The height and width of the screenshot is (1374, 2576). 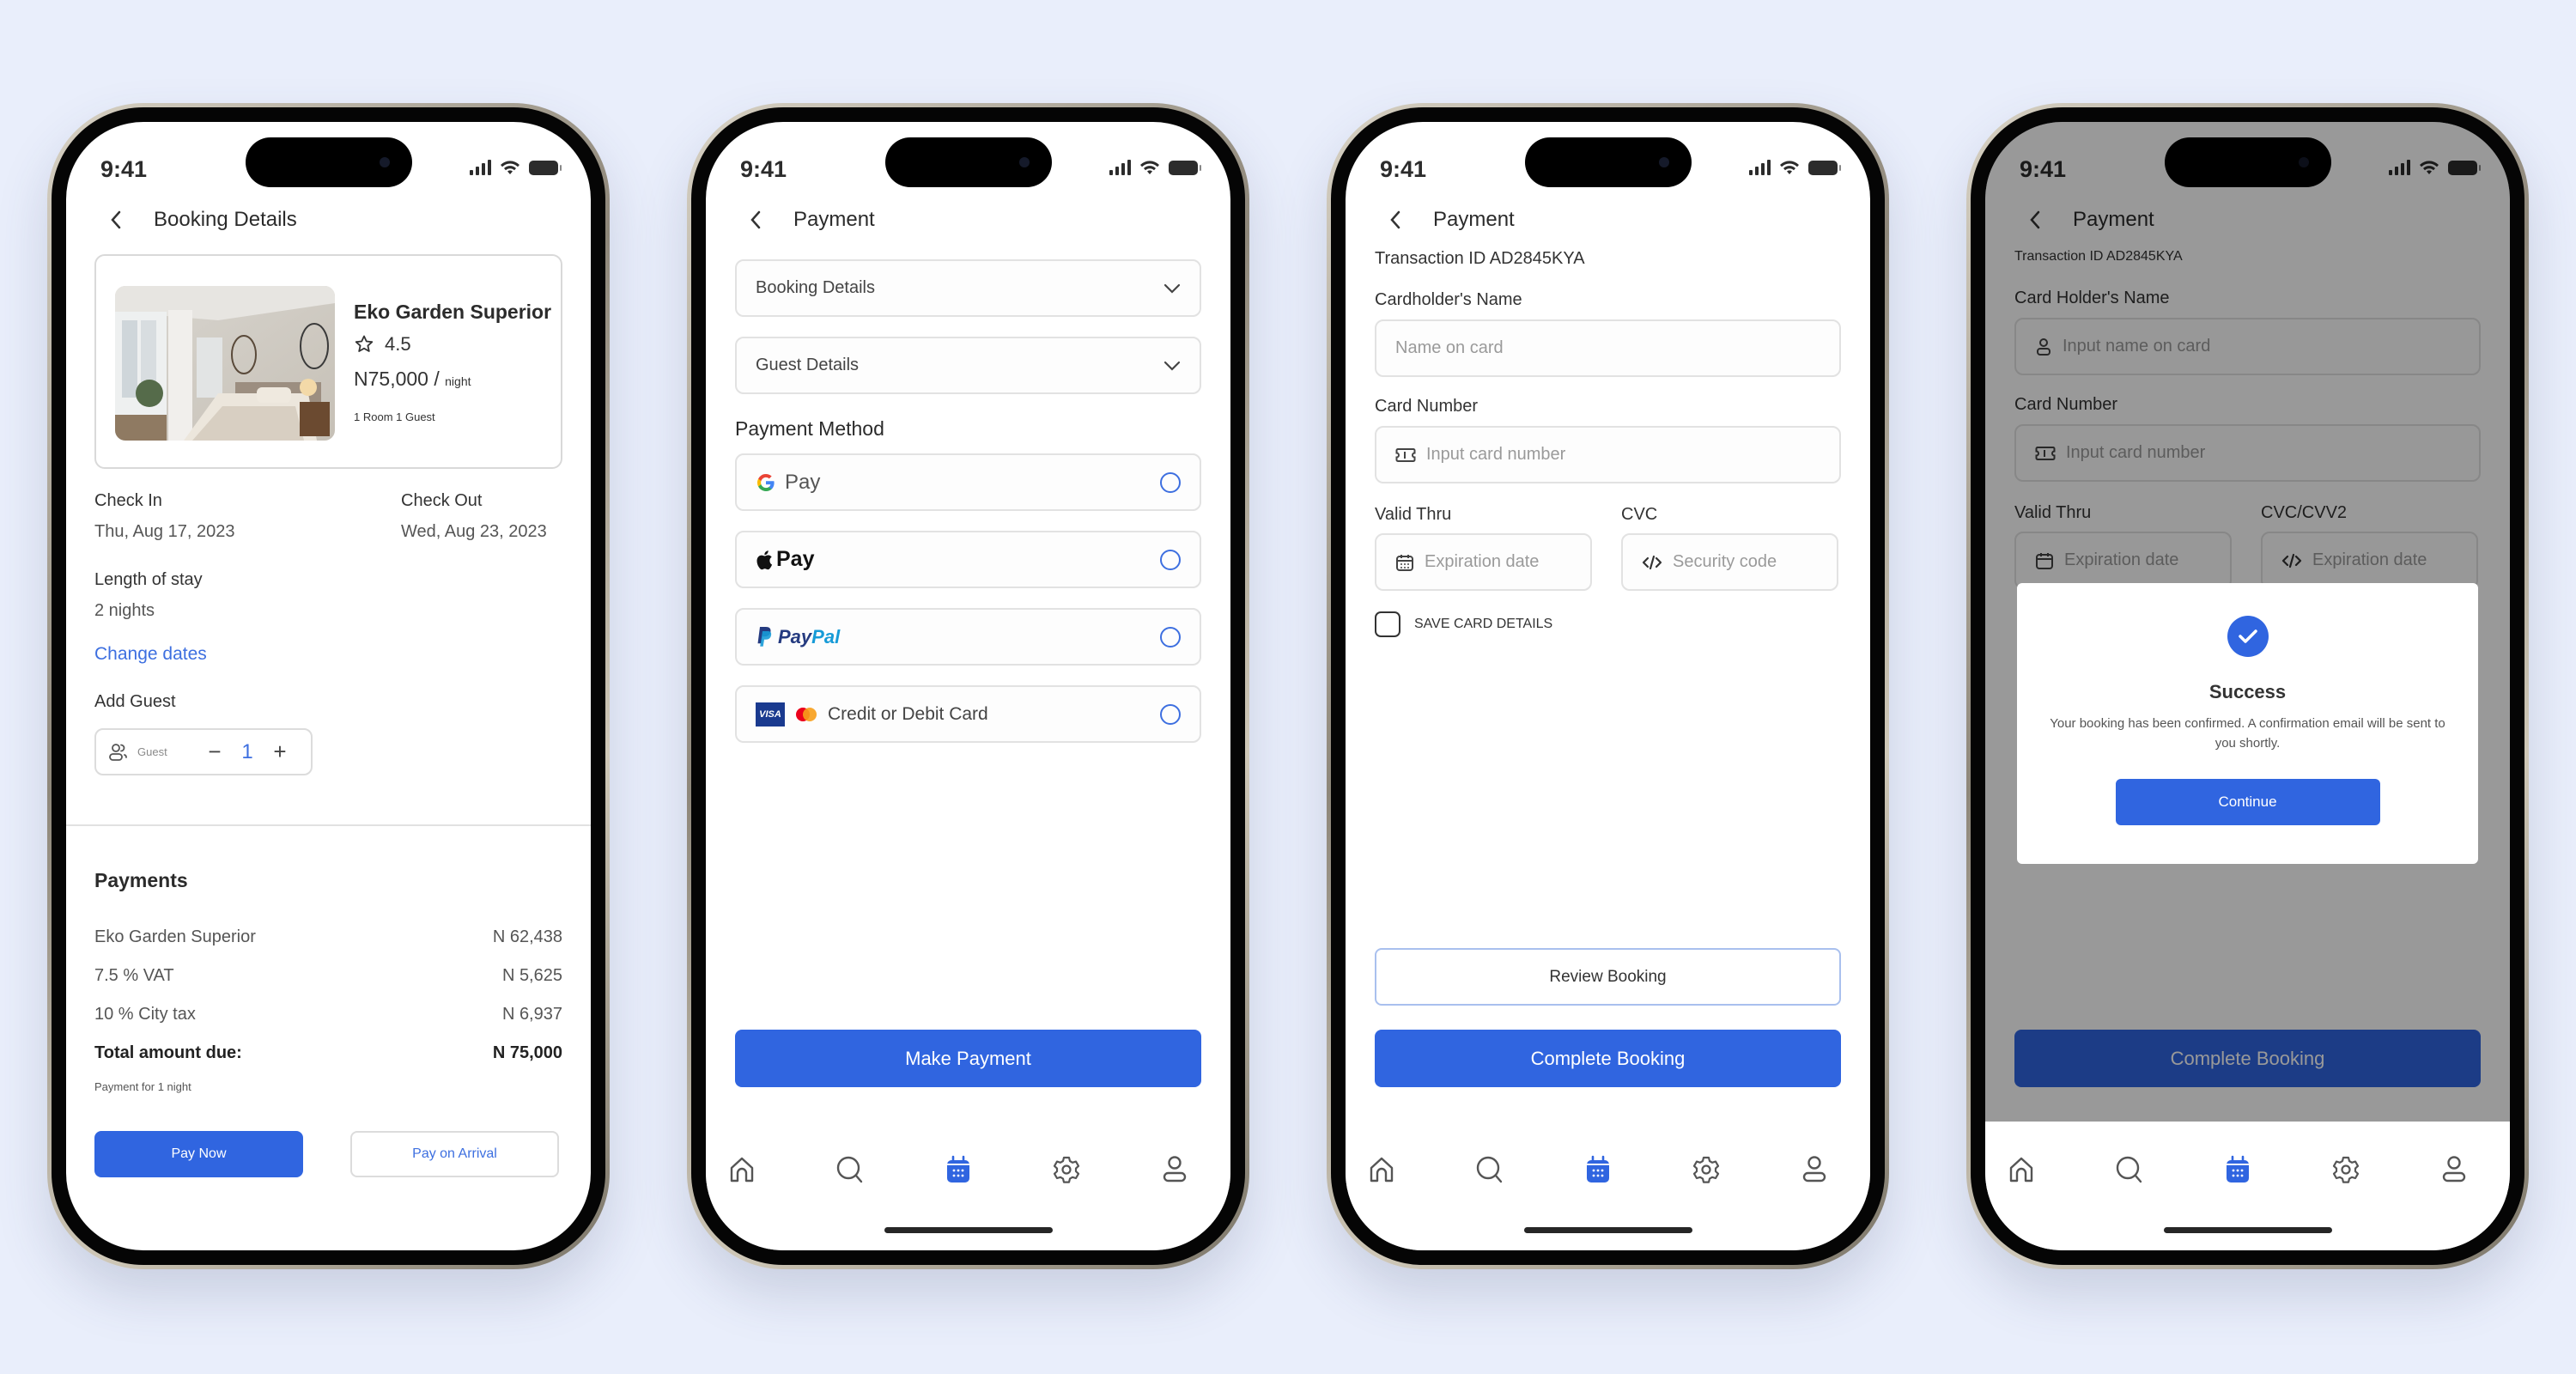 What do you see at coordinates (1427, 406) in the screenshot?
I see `card-number-label: Card Number` at bounding box center [1427, 406].